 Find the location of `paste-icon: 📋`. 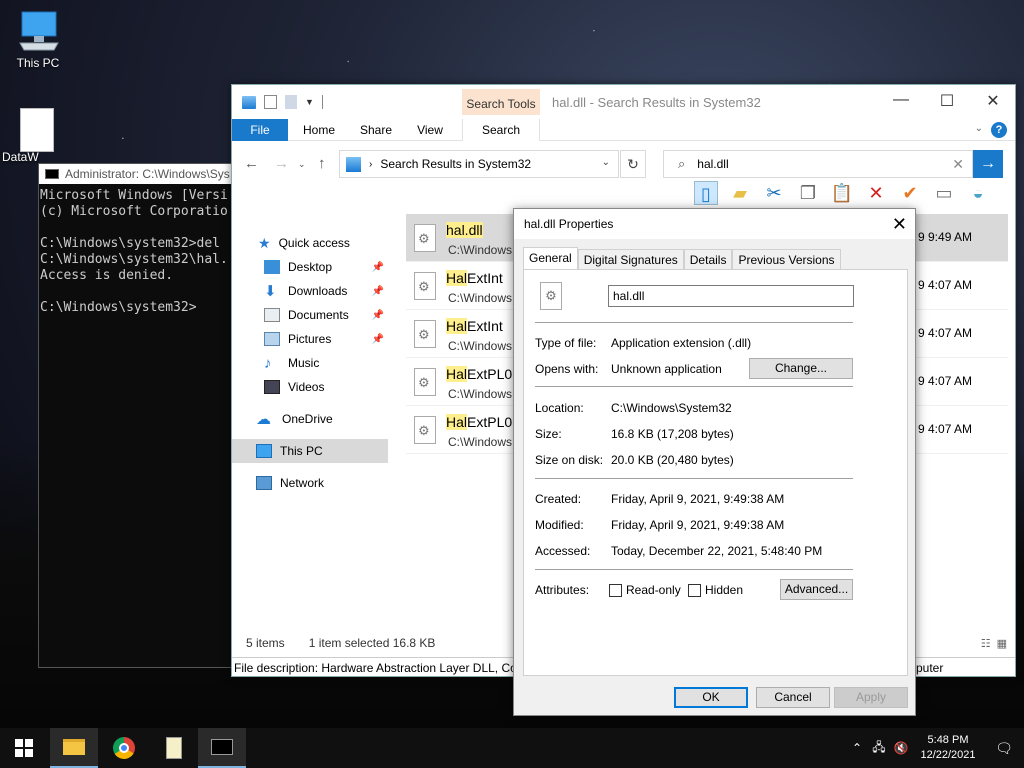

paste-icon: 📋 is located at coordinates (842, 193).